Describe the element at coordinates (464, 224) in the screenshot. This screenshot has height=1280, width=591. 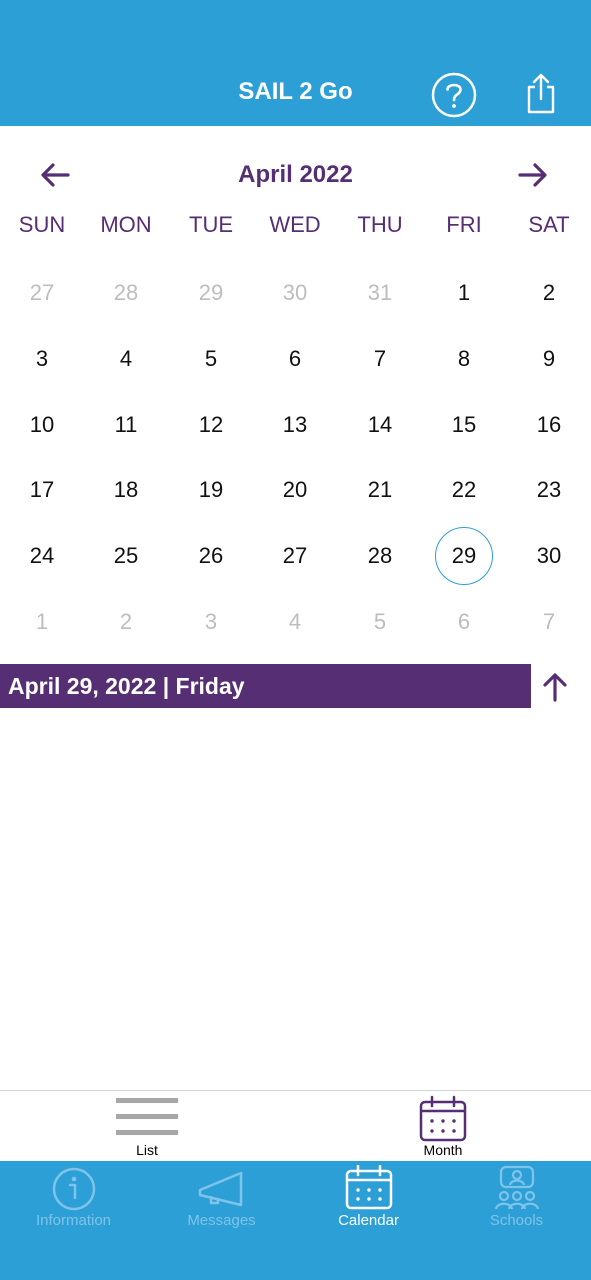
I see `weekday-label: FRI` at that location.